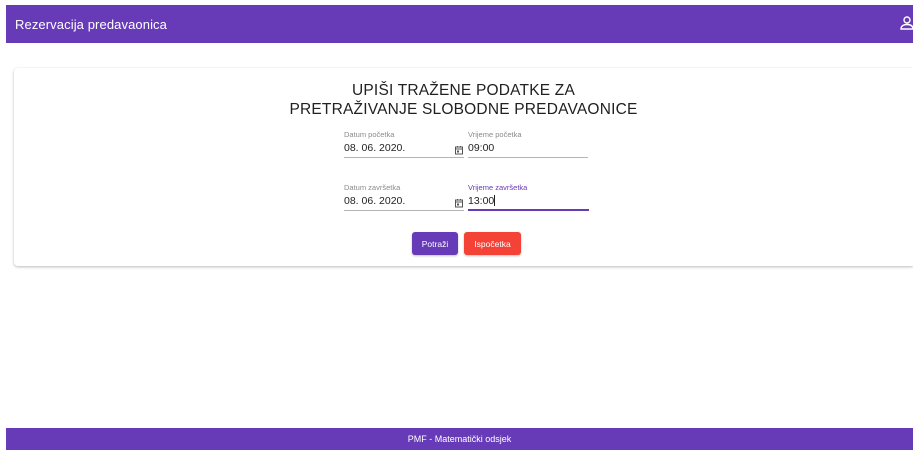 The image size is (913, 450). What do you see at coordinates (369, 134) in the screenshot?
I see `start-date-label: Datum početka` at bounding box center [369, 134].